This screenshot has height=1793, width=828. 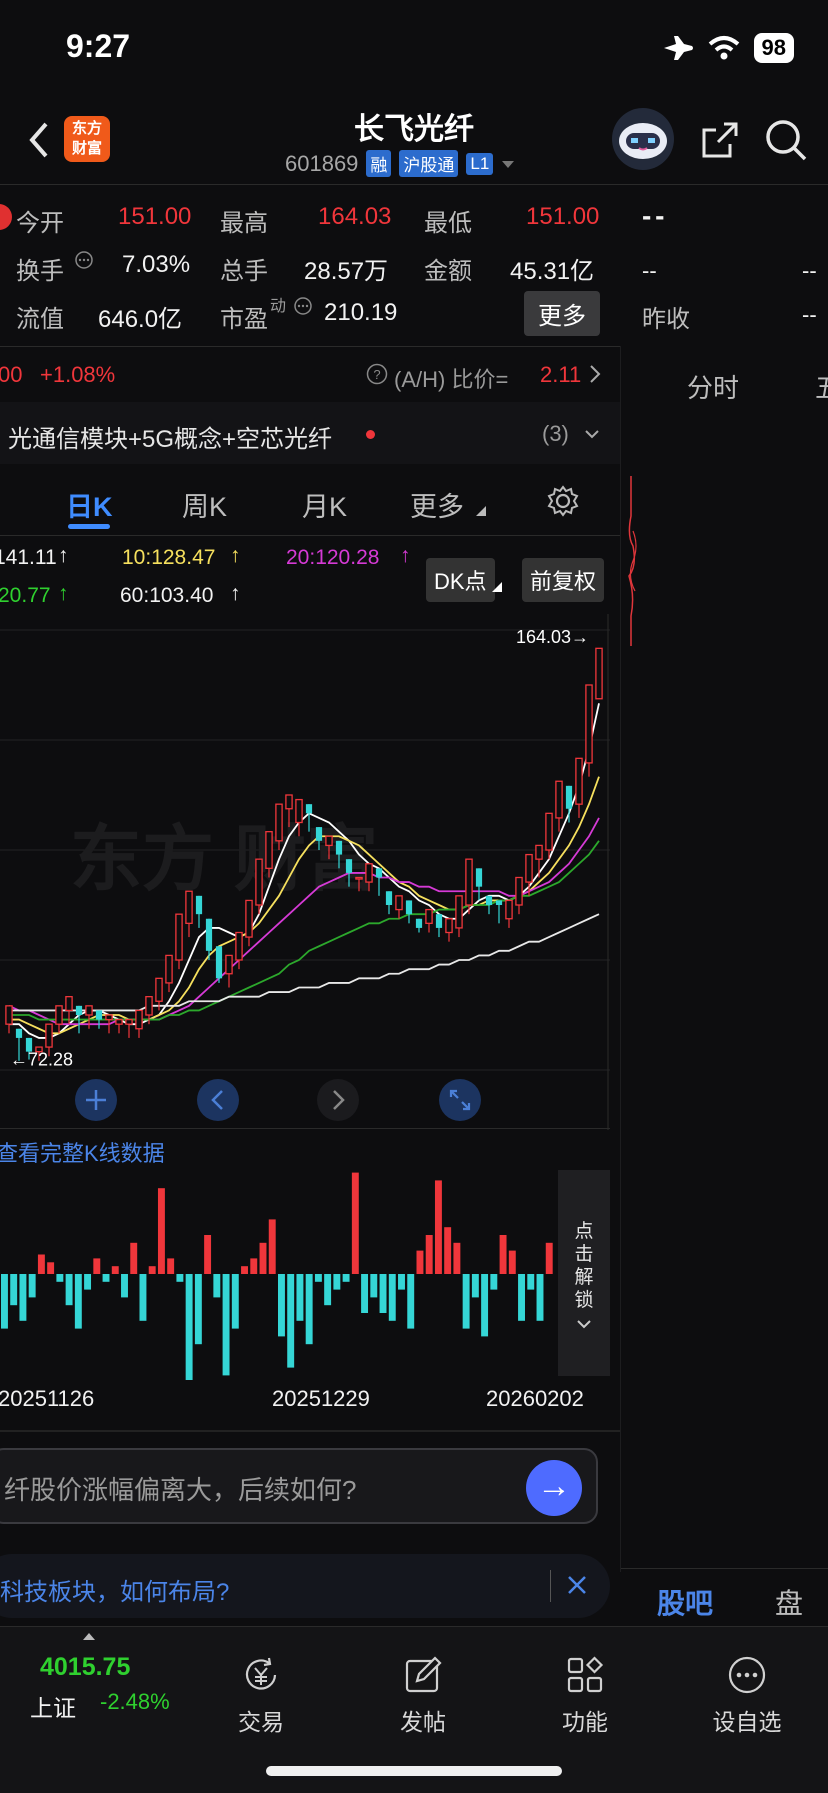 I want to click on nav-post-label: 发帖, so click(x=423, y=1722).